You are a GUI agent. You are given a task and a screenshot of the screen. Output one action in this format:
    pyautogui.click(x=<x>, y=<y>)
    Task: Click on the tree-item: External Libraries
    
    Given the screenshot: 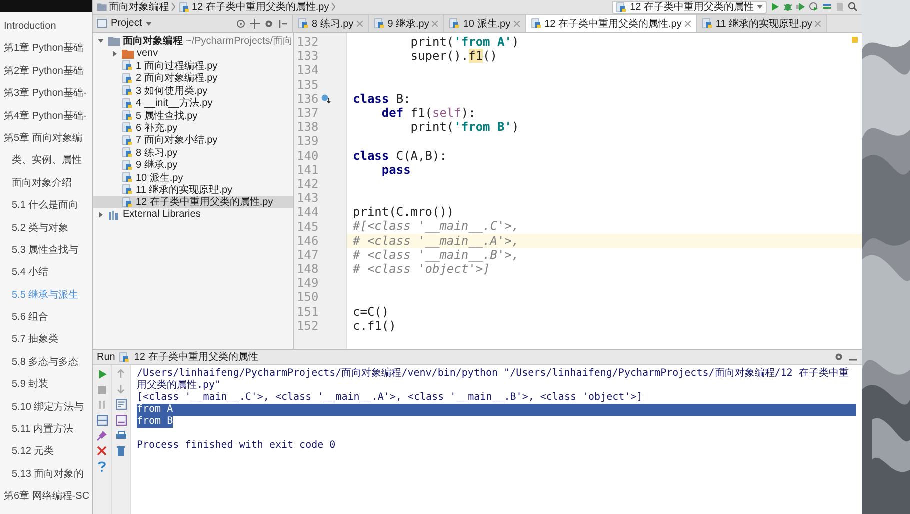 What is the action you would take?
    pyautogui.click(x=162, y=214)
    